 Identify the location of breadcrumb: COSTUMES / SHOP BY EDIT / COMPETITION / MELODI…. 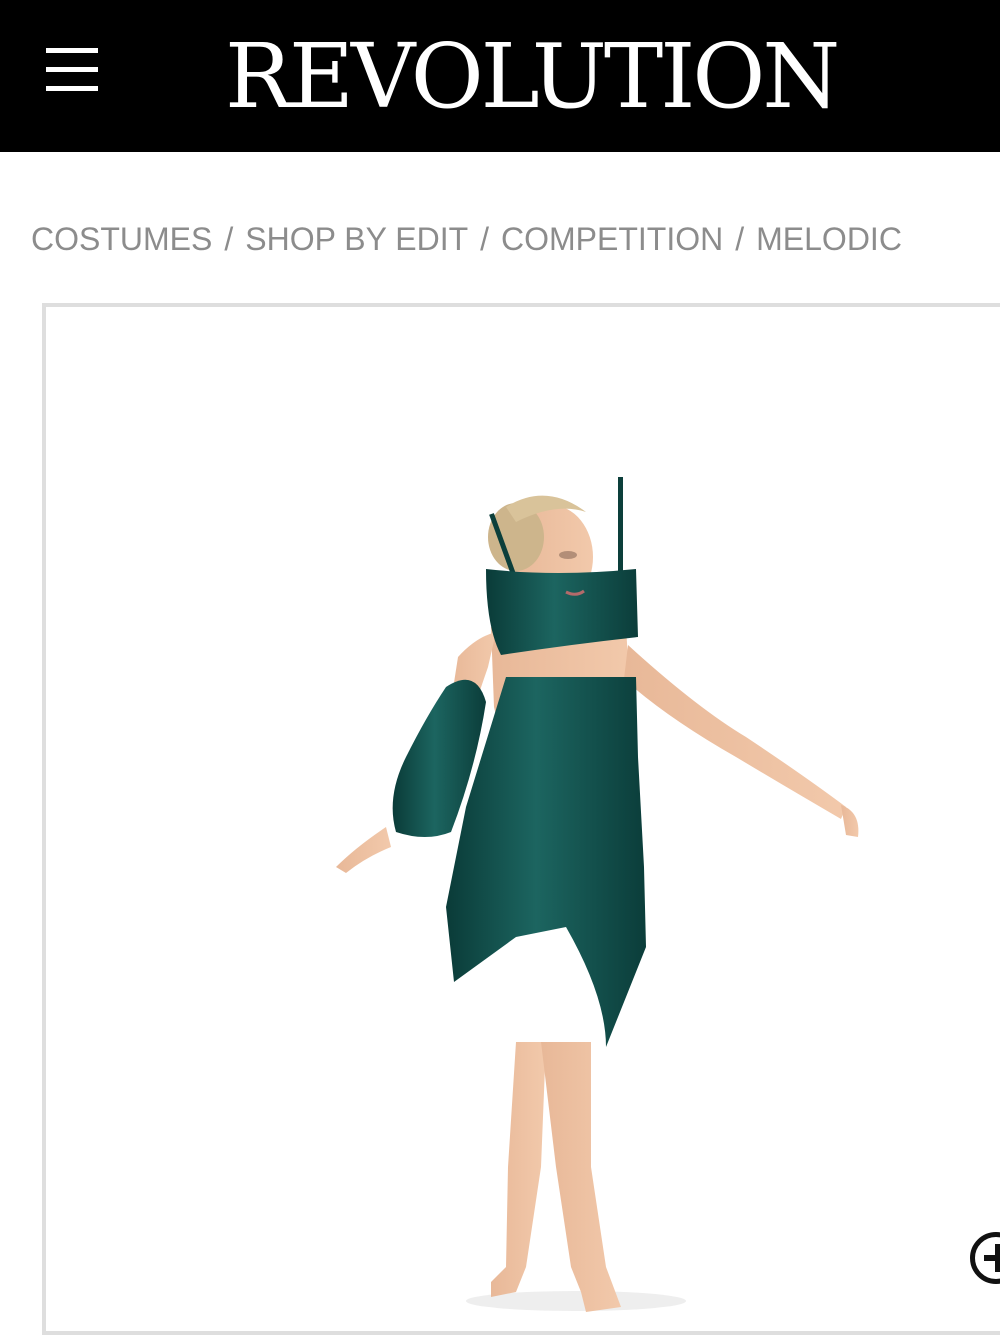
(466, 239).